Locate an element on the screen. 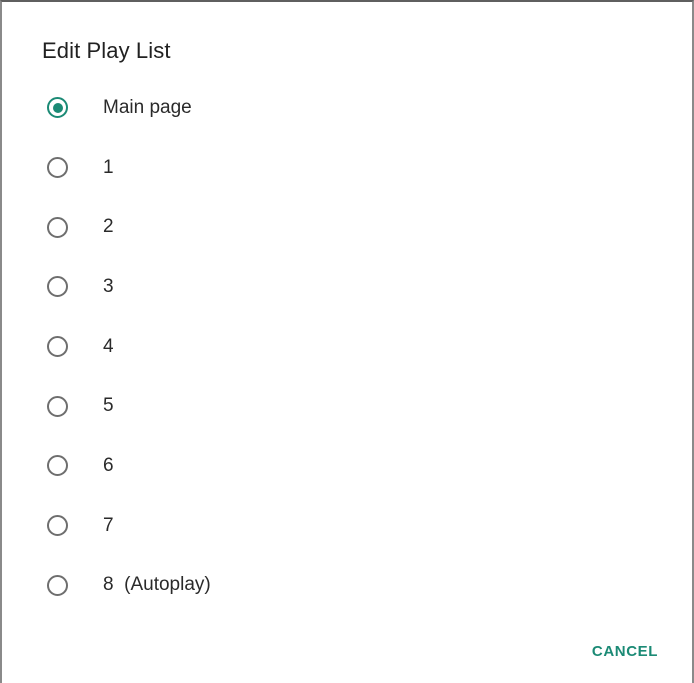 Image resolution: width=694 pixels, height=683 pixels. option-label: 4 is located at coordinates (108, 346).